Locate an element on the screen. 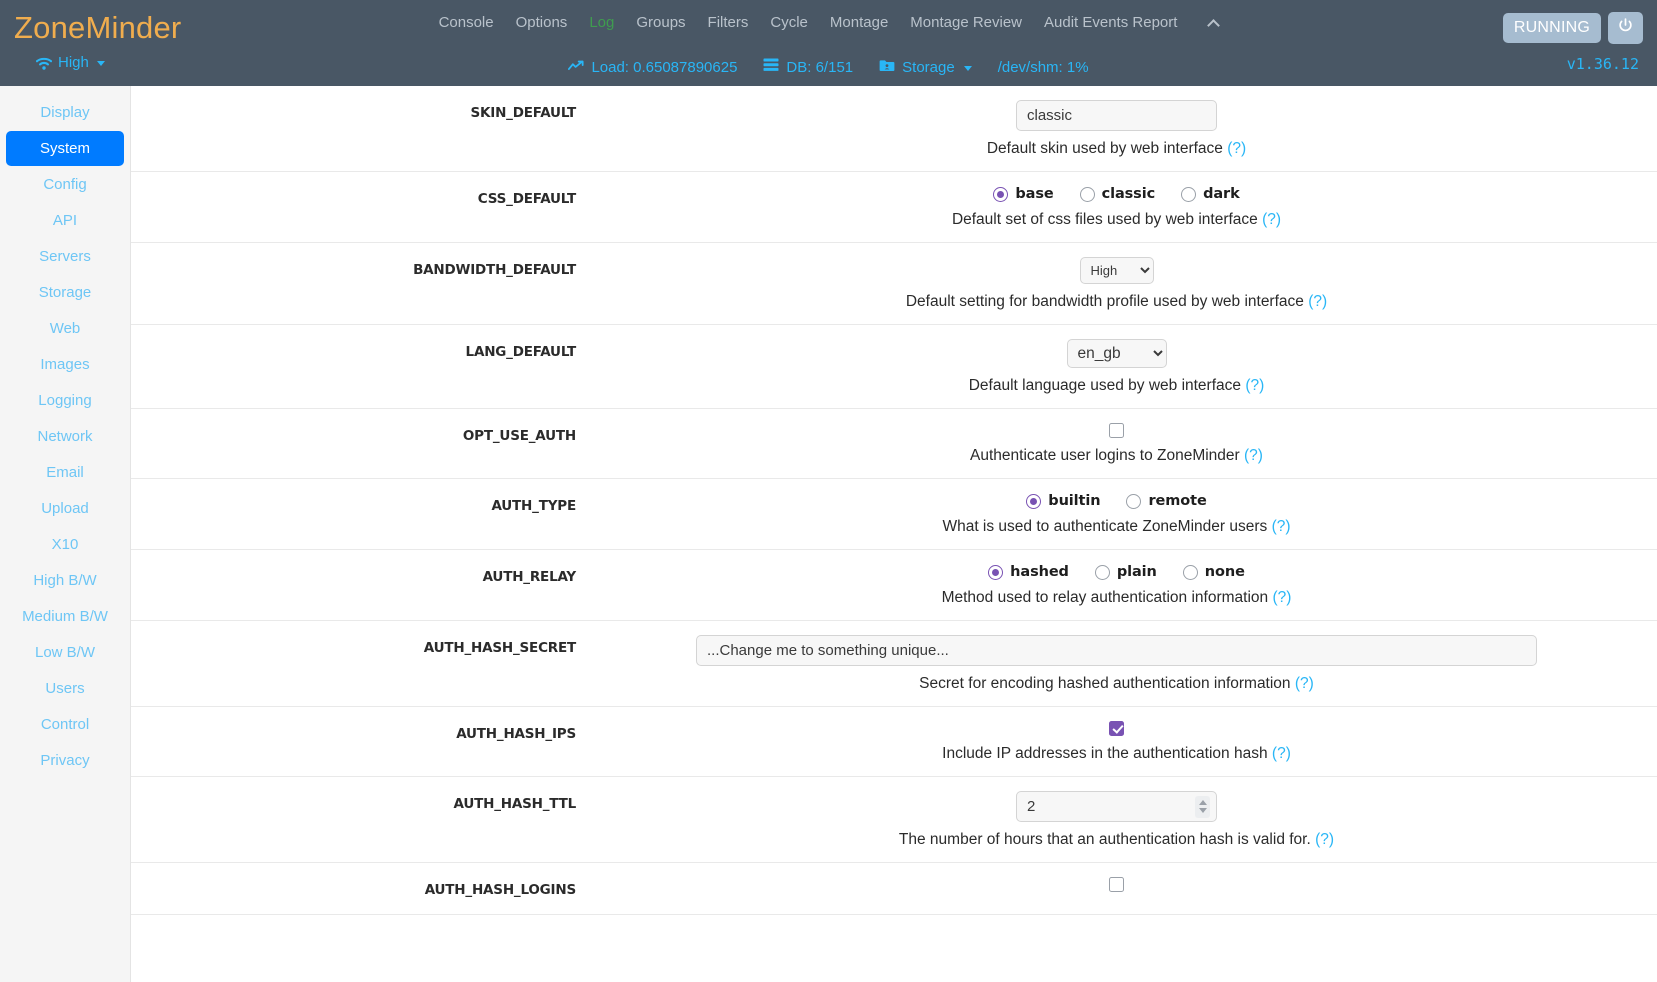  status-load: Load: 0.65087890625 is located at coordinates (652, 67).